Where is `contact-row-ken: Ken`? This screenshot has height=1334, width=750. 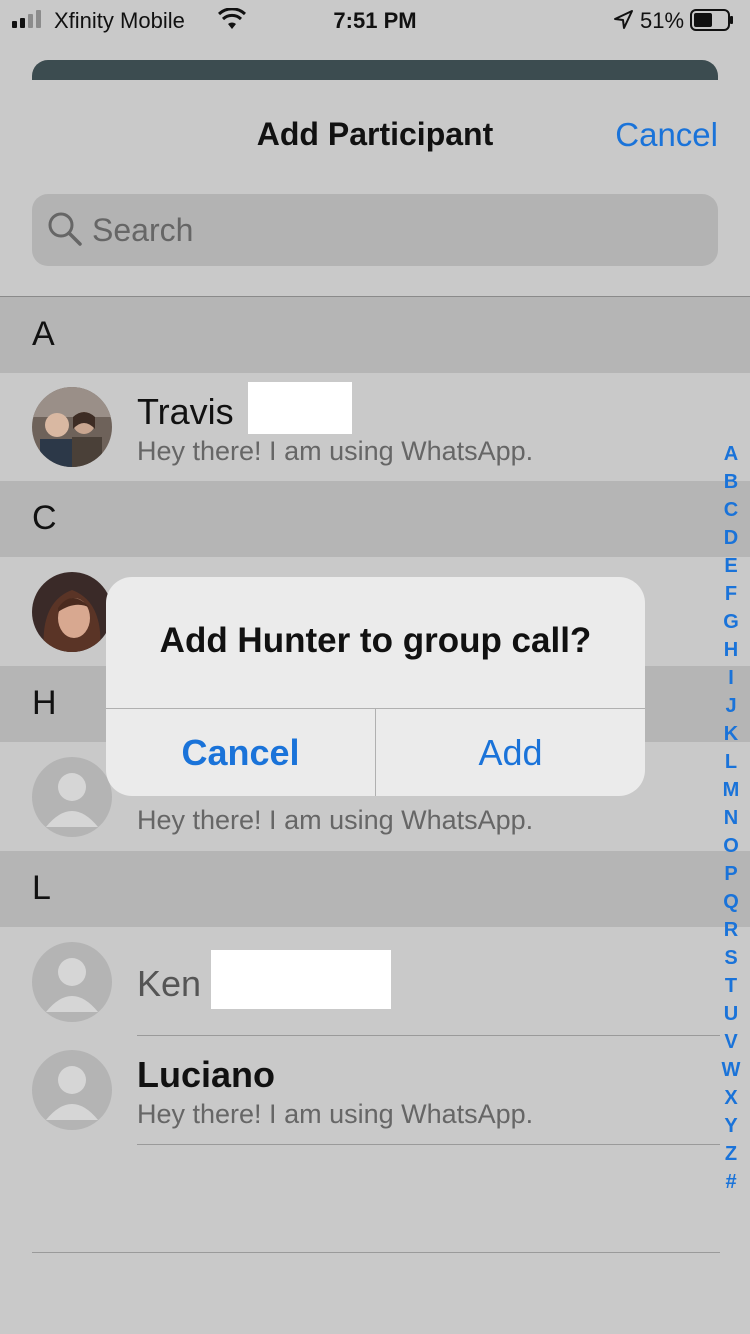
contact-row-ken: Ken is located at coordinates (360, 981).